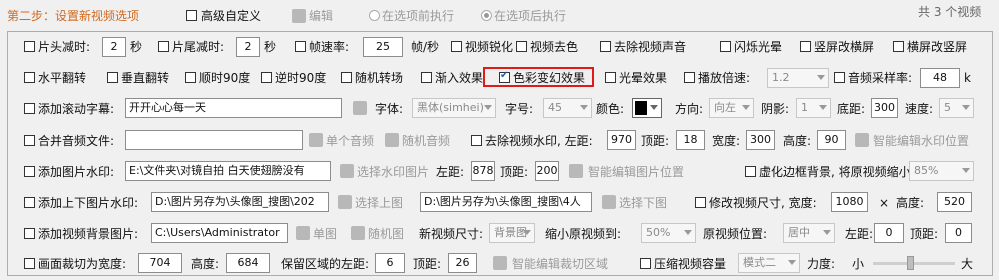 The image size is (999, 280). What do you see at coordinates (690, 140) in the screenshot?
I see `watermark-top-input: 18` at bounding box center [690, 140].